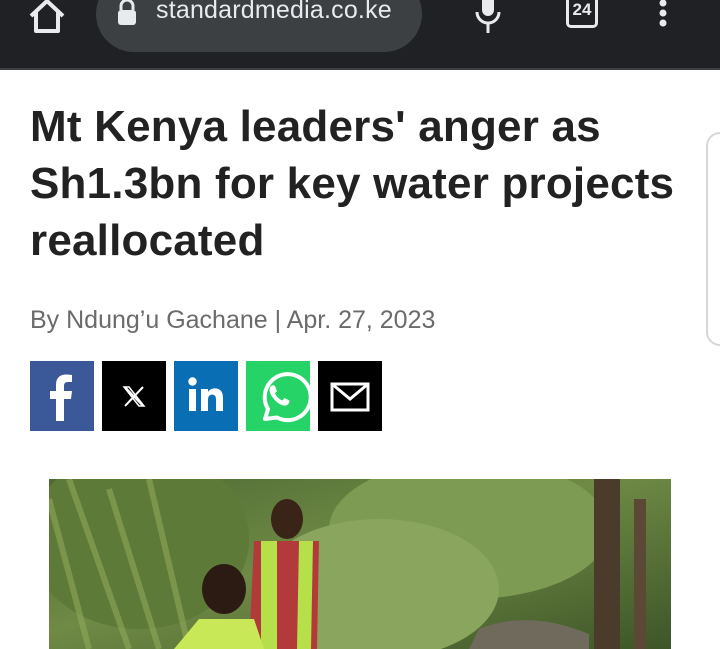  What do you see at coordinates (233, 320) in the screenshot?
I see `article-byline: By Ndung’u Gachane | Apr. 27, 2023` at bounding box center [233, 320].